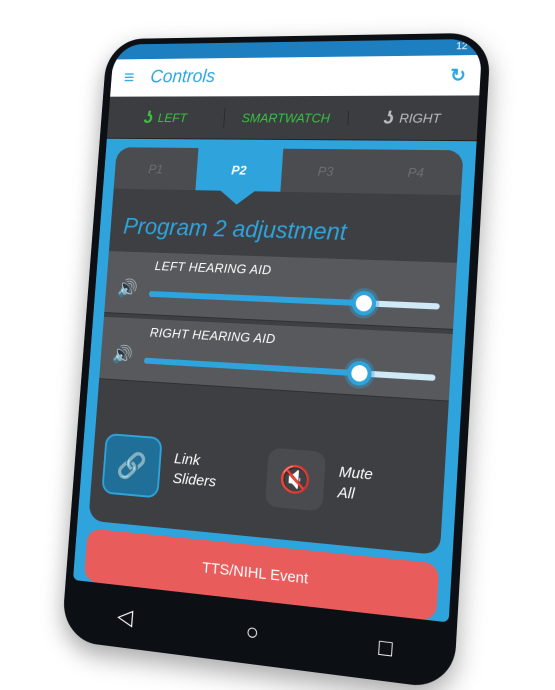  What do you see at coordinates (295, 479) in the screenshot?
I see `mute-icon: 🔇` at bounding box center [295, 479].